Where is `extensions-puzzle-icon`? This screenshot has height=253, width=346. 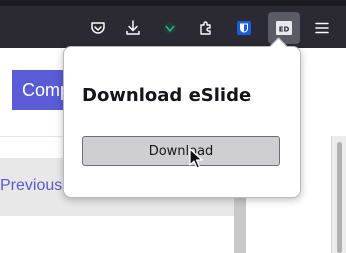
extensions-puzzle-icon is located at coordinates (205, 28).